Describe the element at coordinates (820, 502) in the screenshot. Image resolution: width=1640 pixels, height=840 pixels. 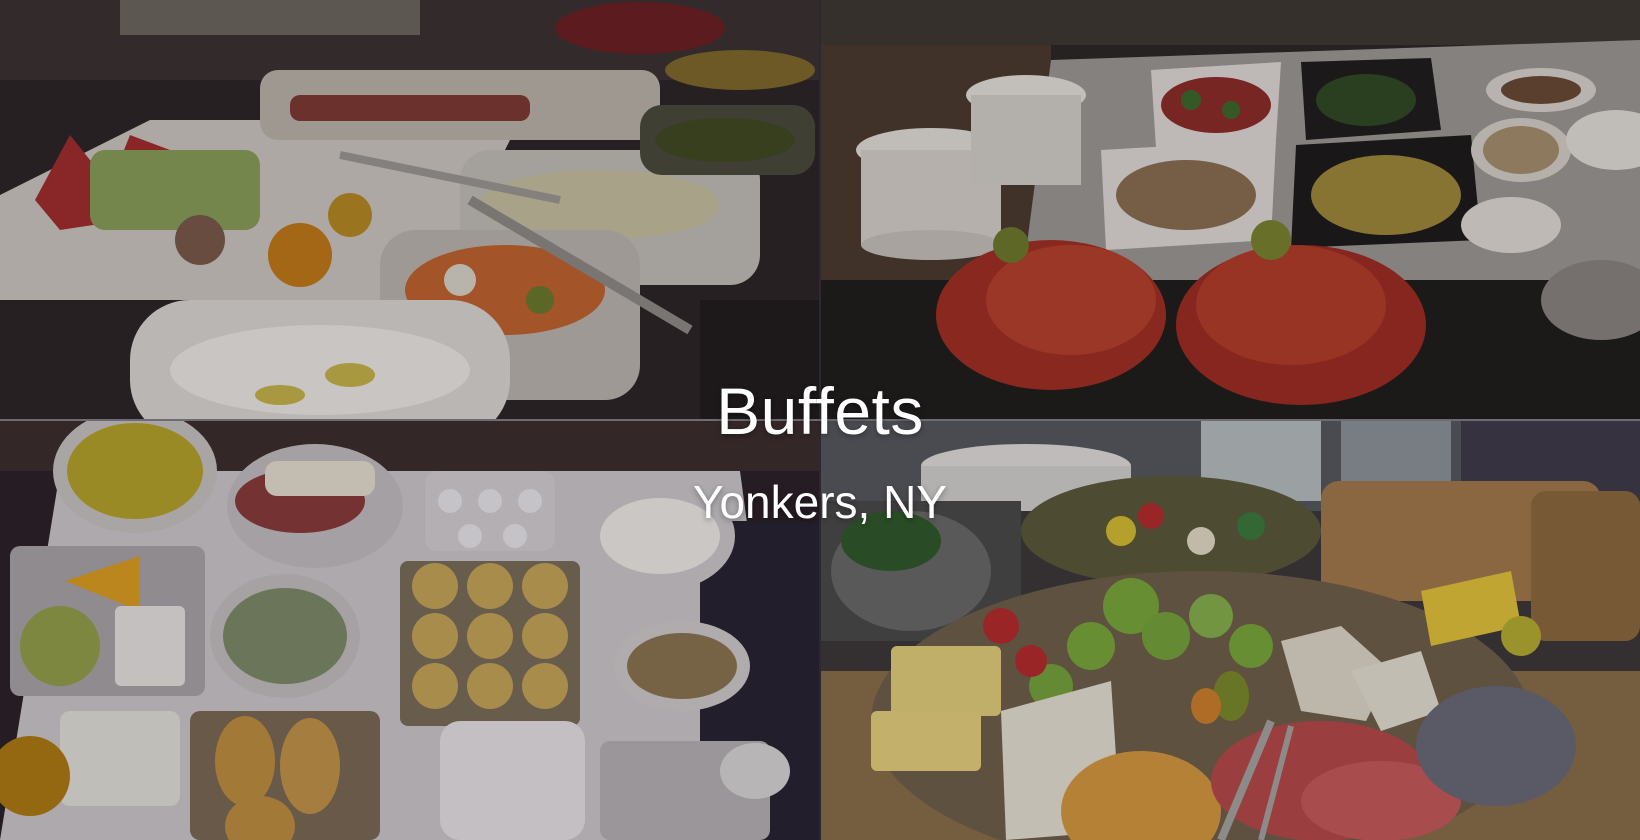
I see `location-subtitle: Yonkers, NY` at that location.